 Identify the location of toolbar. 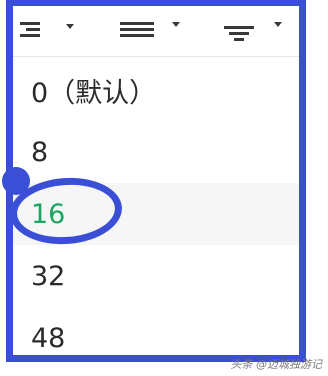
(164, 24).